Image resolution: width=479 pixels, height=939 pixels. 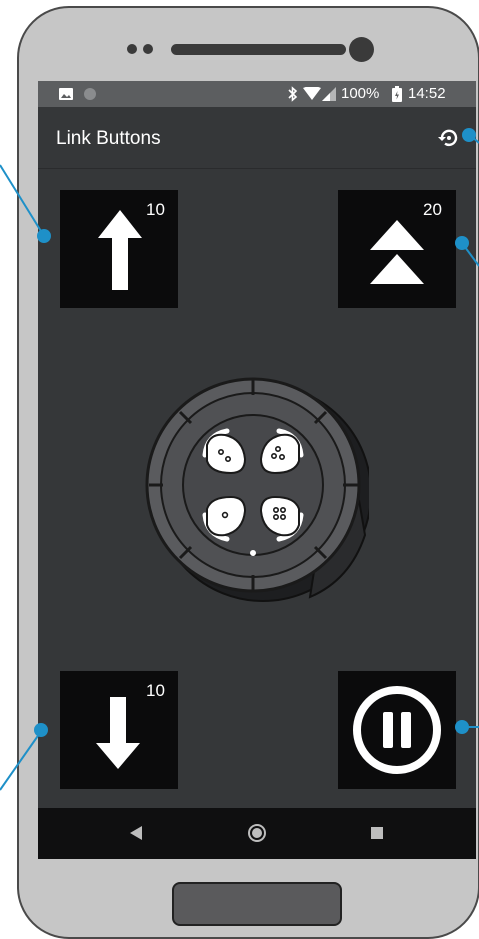 What do you see at coordinates (469, 135) in the screenshot?
I see `callout-dot-restore` at bounding box center [469, 135].